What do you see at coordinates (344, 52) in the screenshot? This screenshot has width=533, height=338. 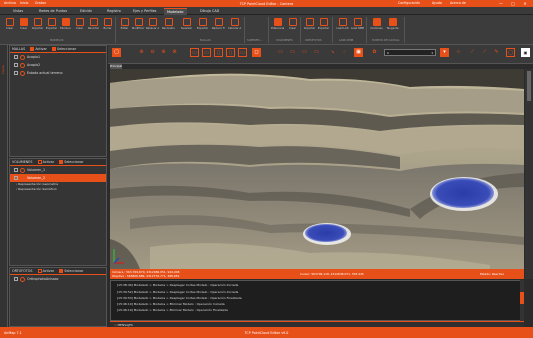 I see `point-icon: ⁘` at bounding box center [344, 52].